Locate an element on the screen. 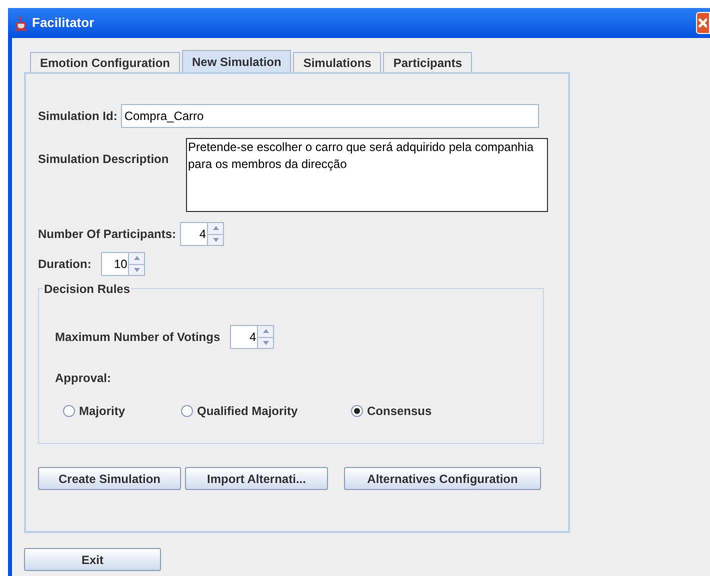 Image resolution: width=710 pixels, height=576 pixels. field-label: Duration: is located at coordinates (65, 264).